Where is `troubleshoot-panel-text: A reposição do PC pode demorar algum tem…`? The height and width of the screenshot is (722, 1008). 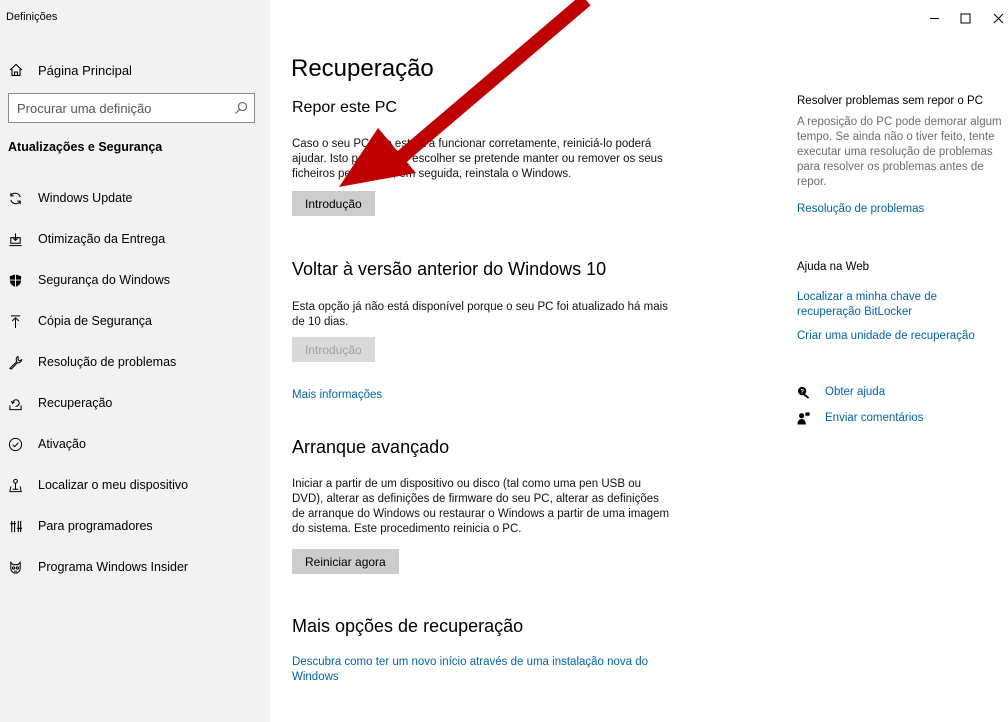 troubleshoot-panel-text: A reposição do PC pode demorar algum tem… is located at coordinates (899, 152).